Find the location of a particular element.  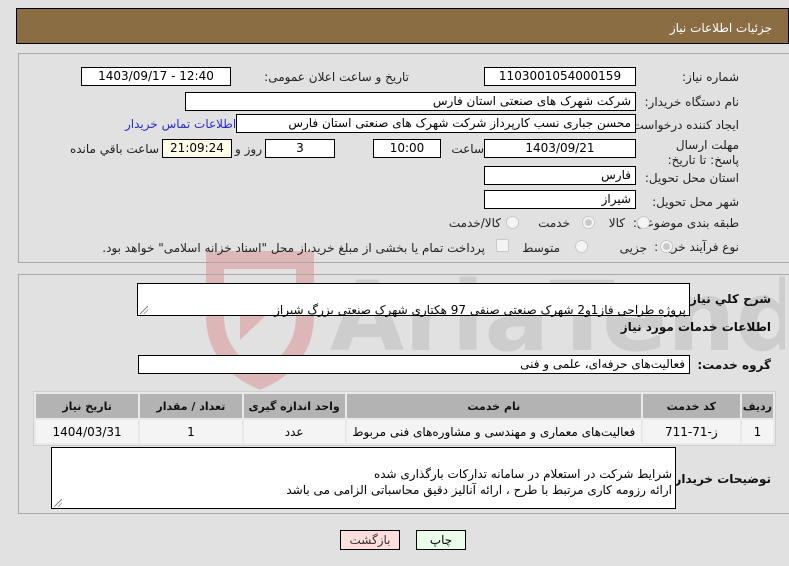

remaining-days-field: 3 is located at coordinates (300, 148).